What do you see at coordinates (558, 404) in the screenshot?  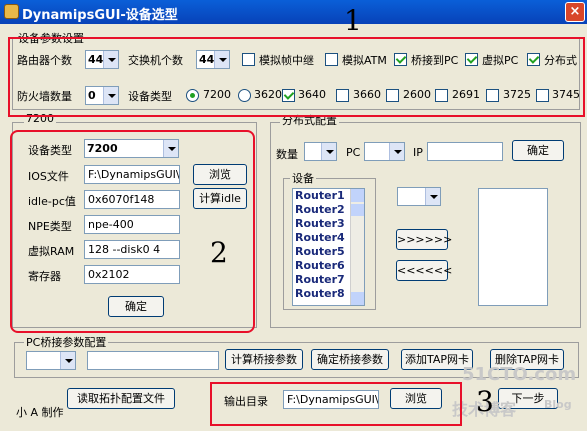 I see `watermark-blog: Blog` at bounding box center [558, 404].